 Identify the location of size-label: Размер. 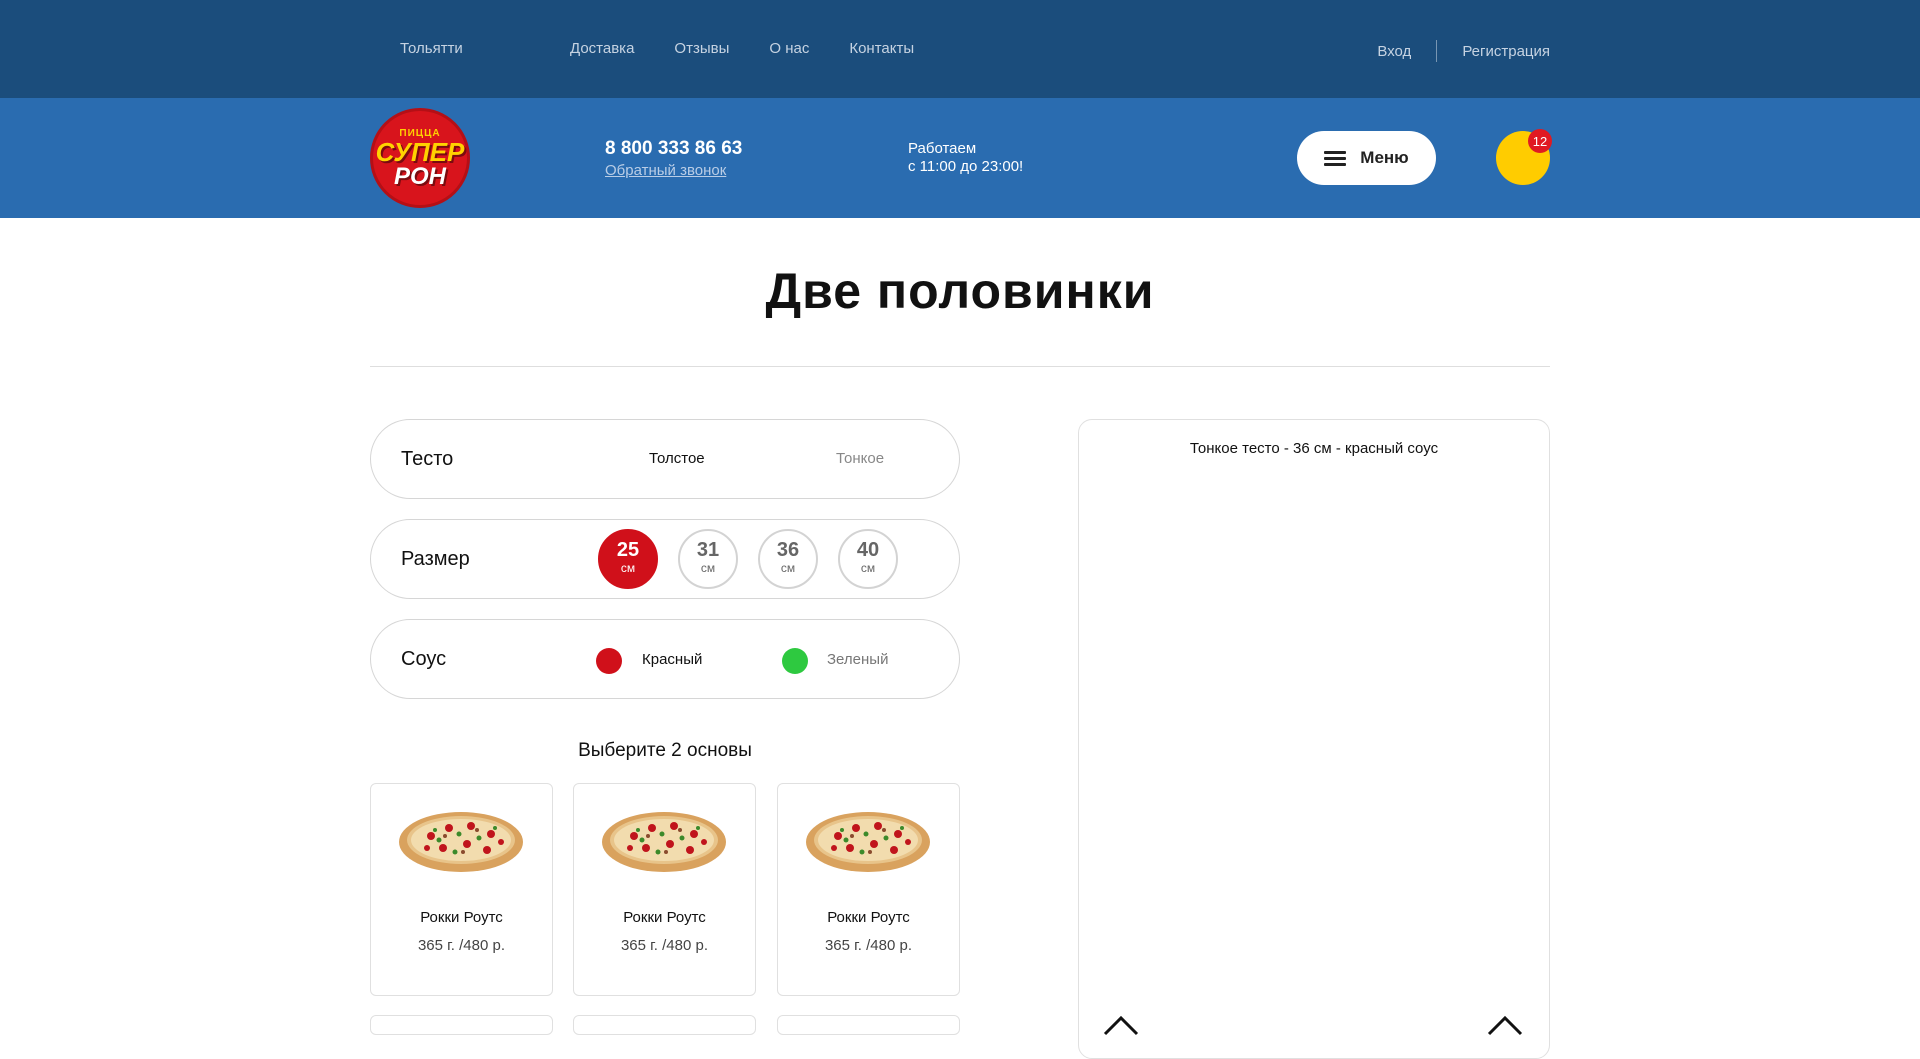
(435, 559).